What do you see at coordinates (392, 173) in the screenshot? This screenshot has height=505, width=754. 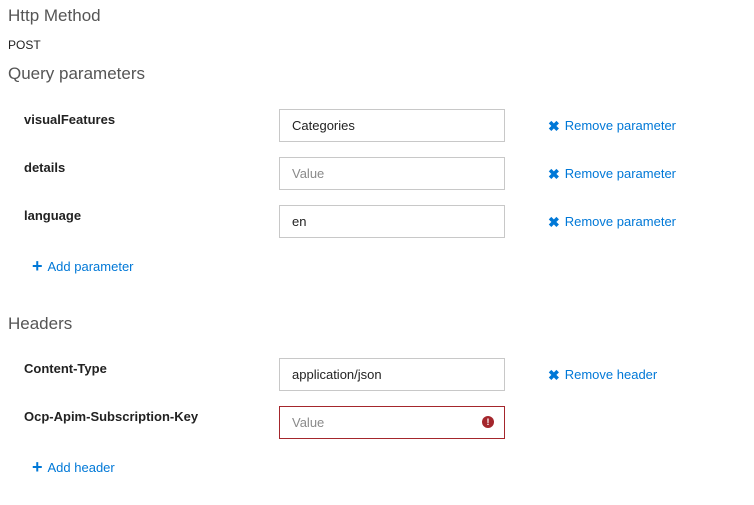 I see `param-value-details` at bounding box center [392, 173].